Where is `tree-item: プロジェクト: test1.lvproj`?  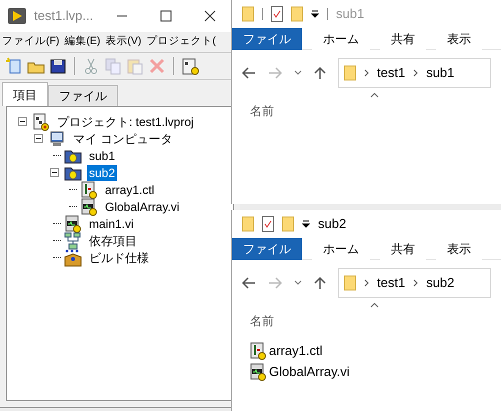 tree-item: プロジェクト: test1.lvproj is located at coordinates (125, 122).